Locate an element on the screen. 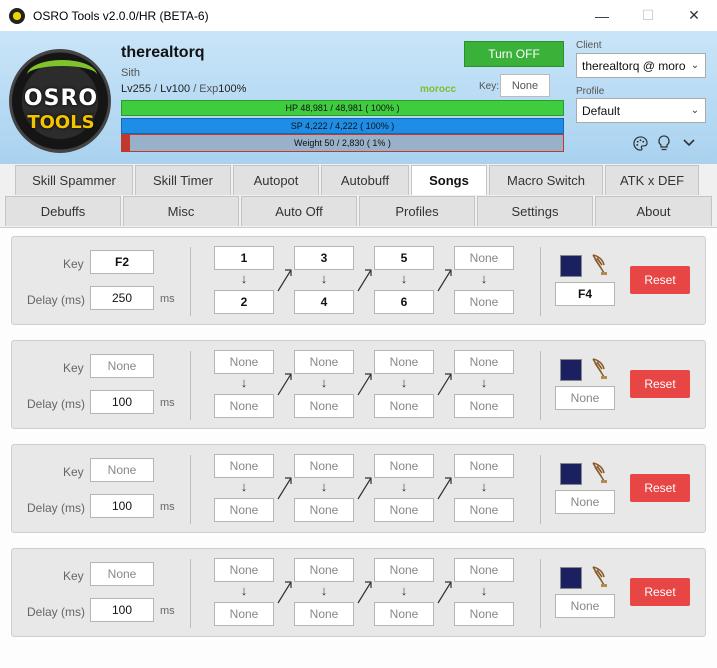 The image size is (717, 668). song-sequence-key: 2 is located at coordinates (244, 302).